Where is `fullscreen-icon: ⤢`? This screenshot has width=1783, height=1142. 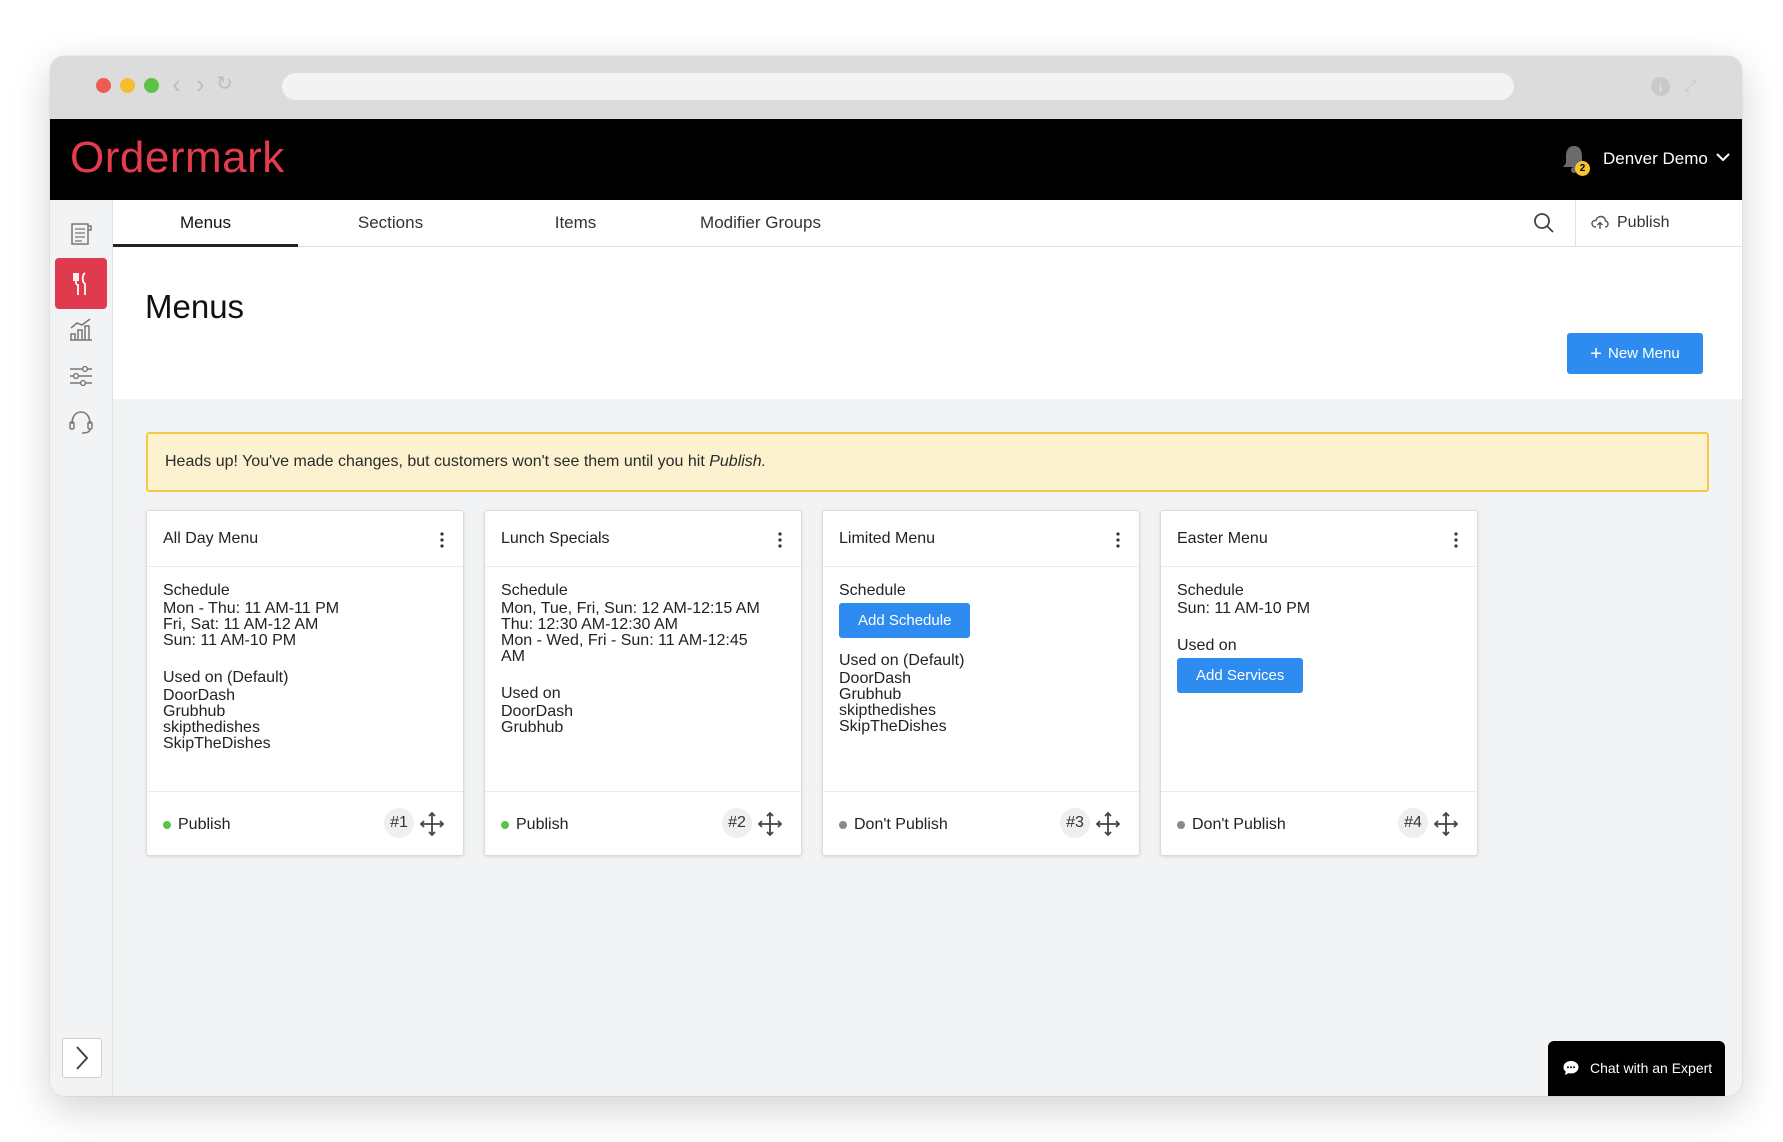
fullscreen-icon: ⤢ is located at coordinates (1690, 86).